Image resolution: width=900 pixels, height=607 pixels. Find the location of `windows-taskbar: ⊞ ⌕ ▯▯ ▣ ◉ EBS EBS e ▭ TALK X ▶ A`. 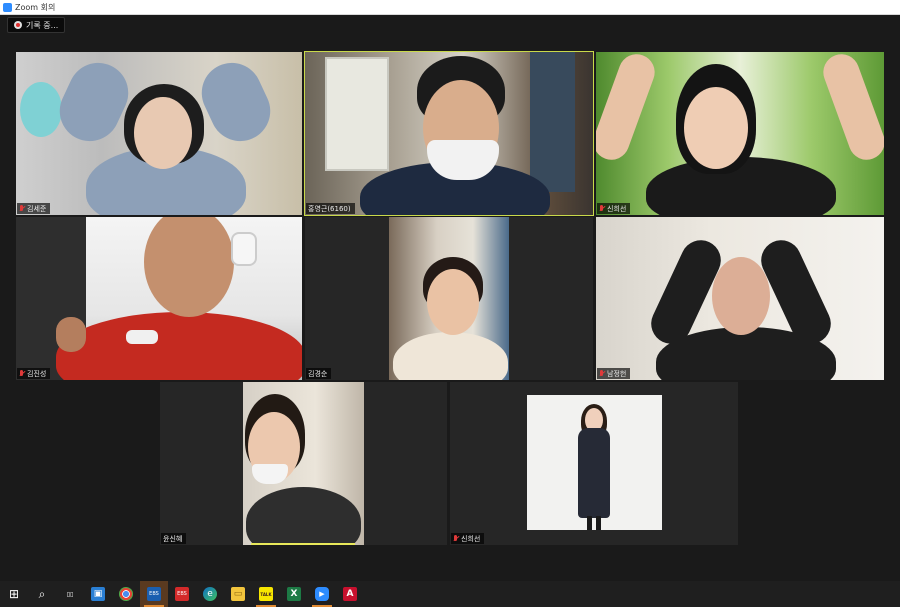

windows-taskbar: ⊞ ⌕ ▯▯ ▣ ◉ EBS EBS e ▭ TALK X ▶ A is located at coordinates (450, 594).